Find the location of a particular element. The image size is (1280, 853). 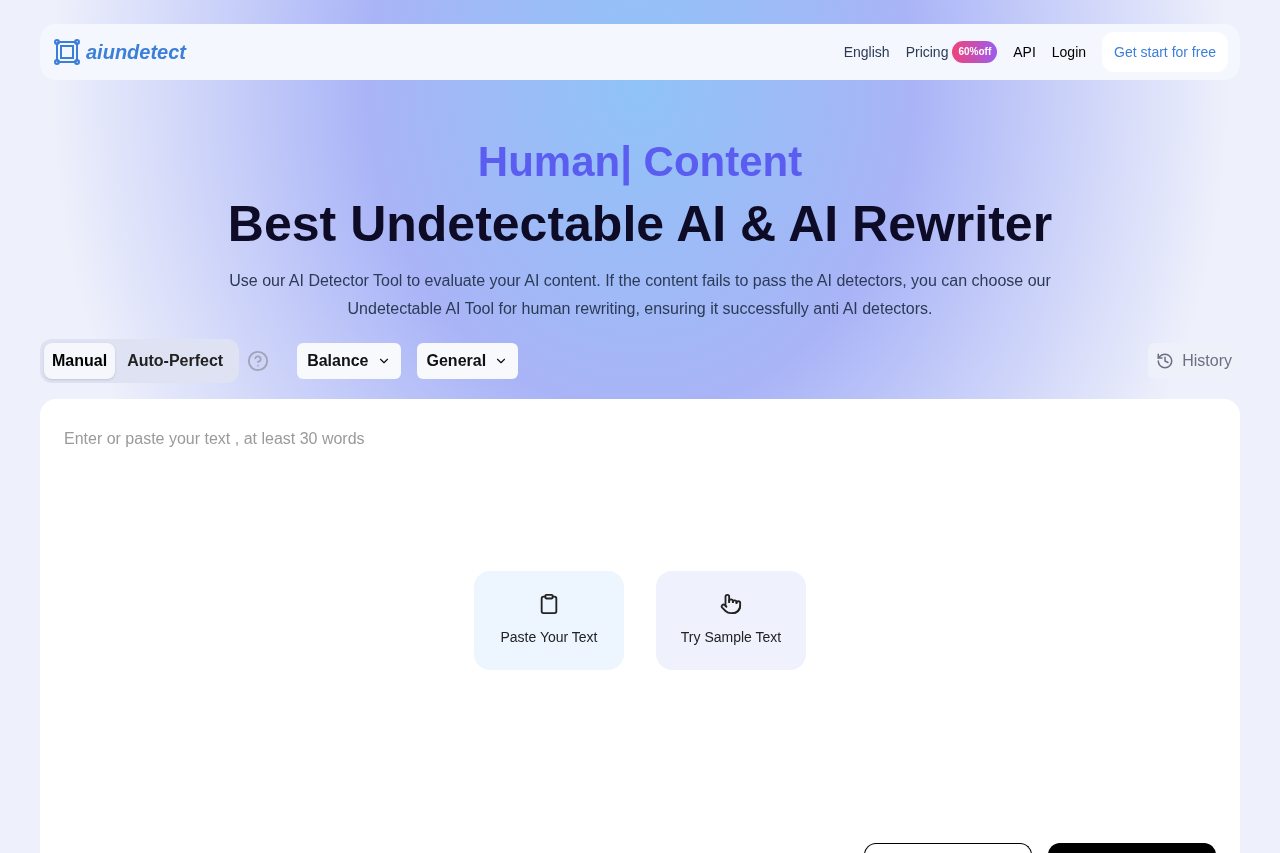

mode-tab: Auto-Perfect is located at coordinates (175, 361).